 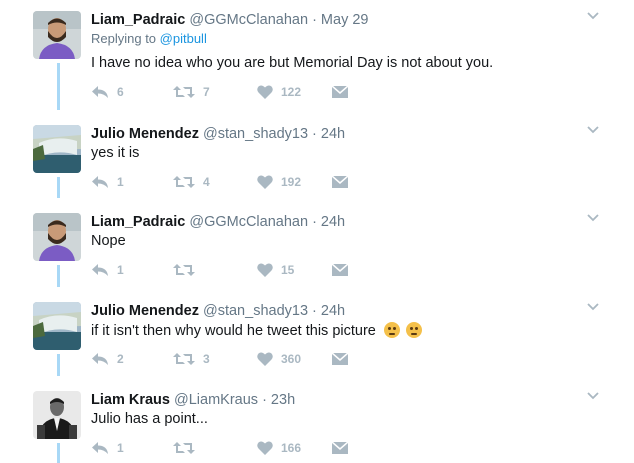 What do you see at coordinates (279, 359) in the screenshot?
I see `like-button: 360` at bounding box center [279, 359].